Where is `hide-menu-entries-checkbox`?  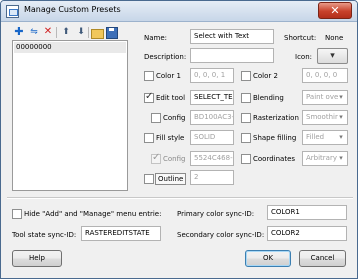
hide-menu-entries-checkbox is located at coordinates (17, 214).